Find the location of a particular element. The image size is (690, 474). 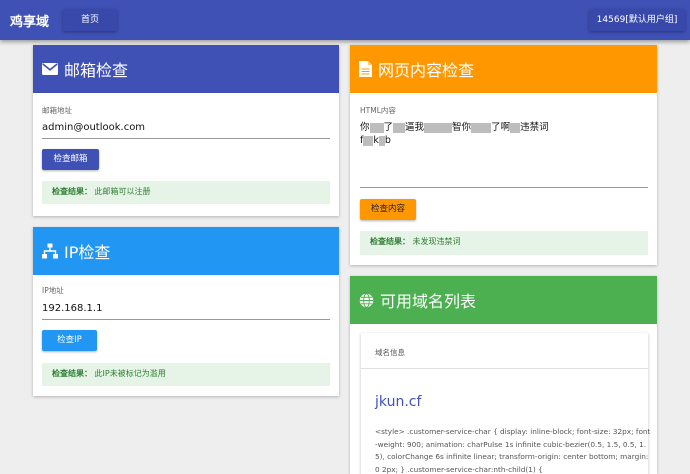

domain-list-title: 可用域名列表 is located at coordinates (428, 301).